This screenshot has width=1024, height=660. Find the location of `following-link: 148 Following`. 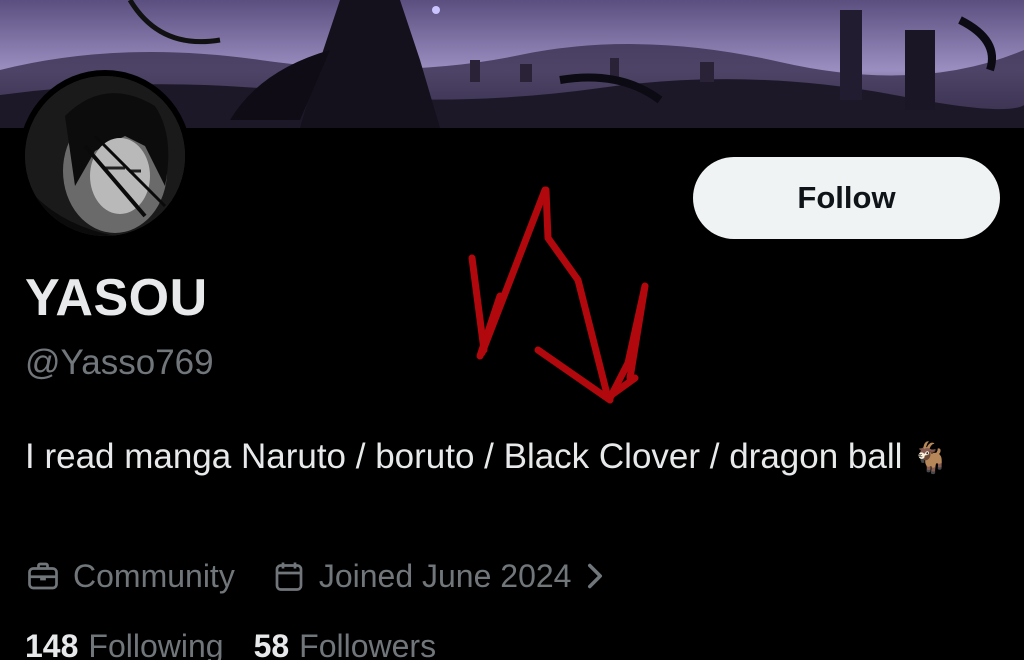

following-link: 148 Following is located at coordinates (124, 644).